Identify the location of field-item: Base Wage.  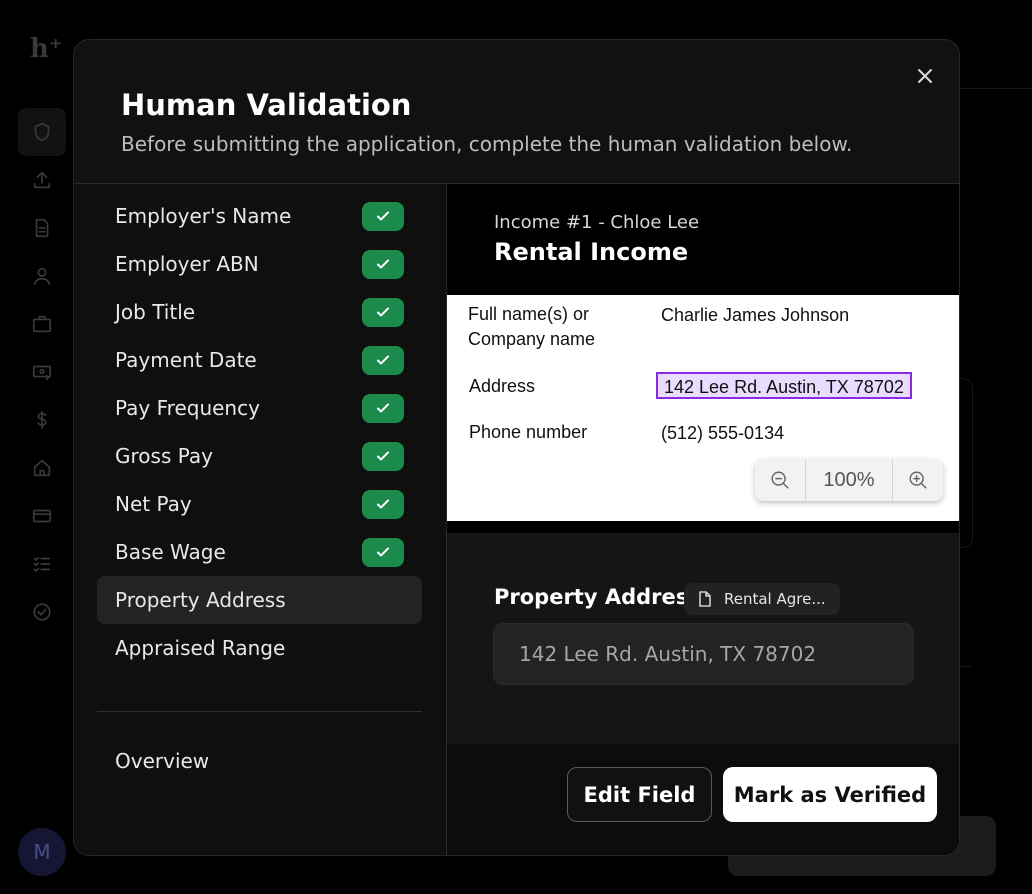
(259, 552).